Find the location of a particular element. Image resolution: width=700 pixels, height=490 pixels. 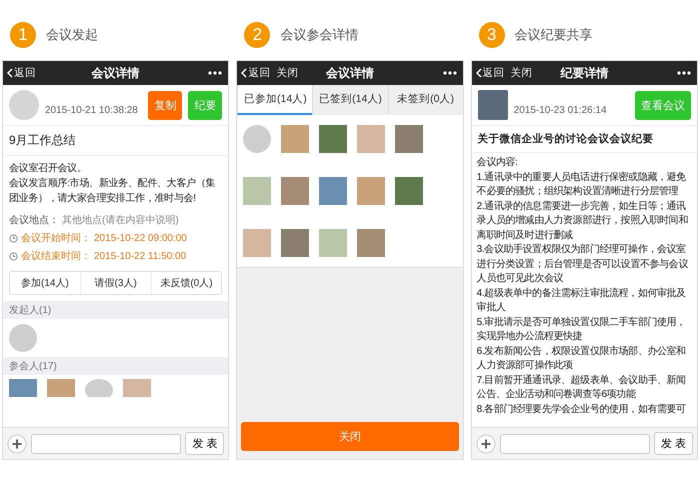

minutes-item: 5.审批请示是否可单独设置仅限二手车部门使用，实现异地办公流程更快捷 is located at coordinates (581, 330).